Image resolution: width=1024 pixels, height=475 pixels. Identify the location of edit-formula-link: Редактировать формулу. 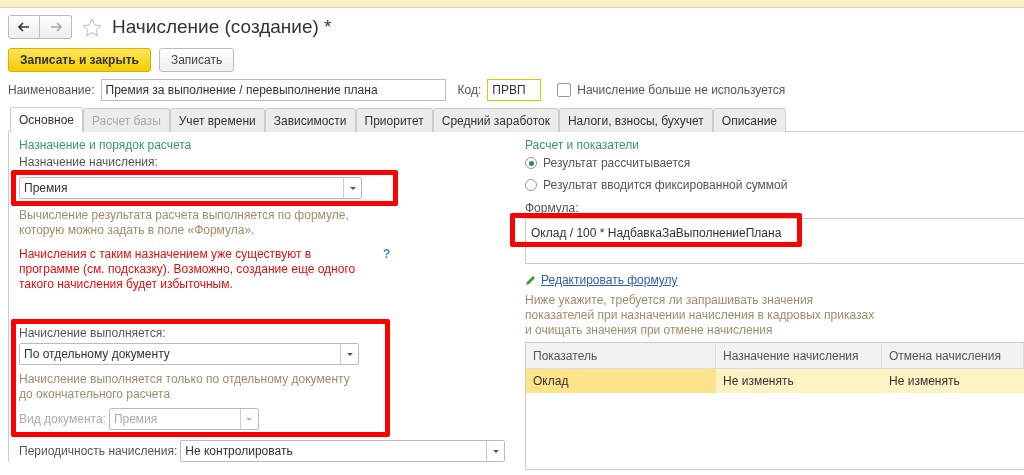
(609, 280).